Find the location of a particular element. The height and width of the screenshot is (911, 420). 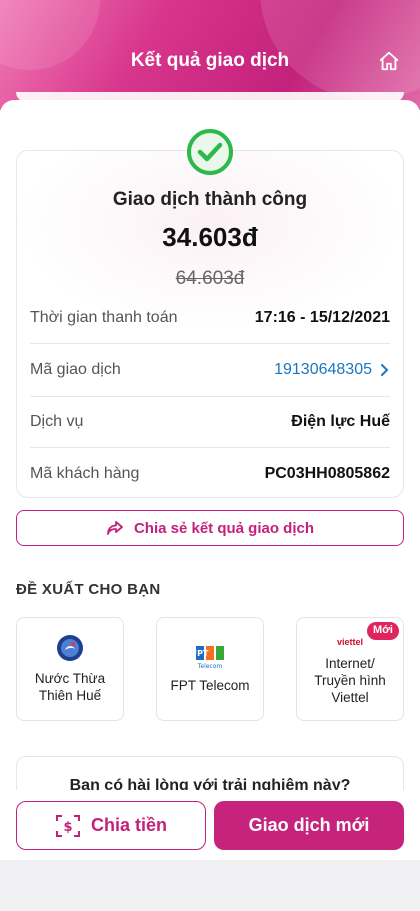

suggestion-fpt-telecom: FPT Telecom FPT Telecom is located at coordinates (210, 669).